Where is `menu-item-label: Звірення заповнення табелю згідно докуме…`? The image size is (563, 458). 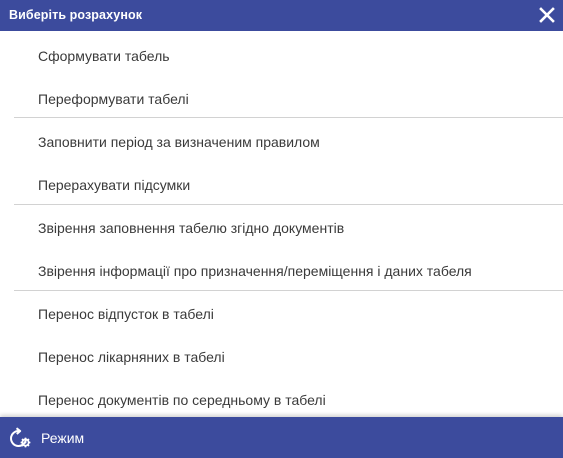 menu-item-label: Звірення заповнення табелю згідно докуме… is located at coordinates (191, 228).